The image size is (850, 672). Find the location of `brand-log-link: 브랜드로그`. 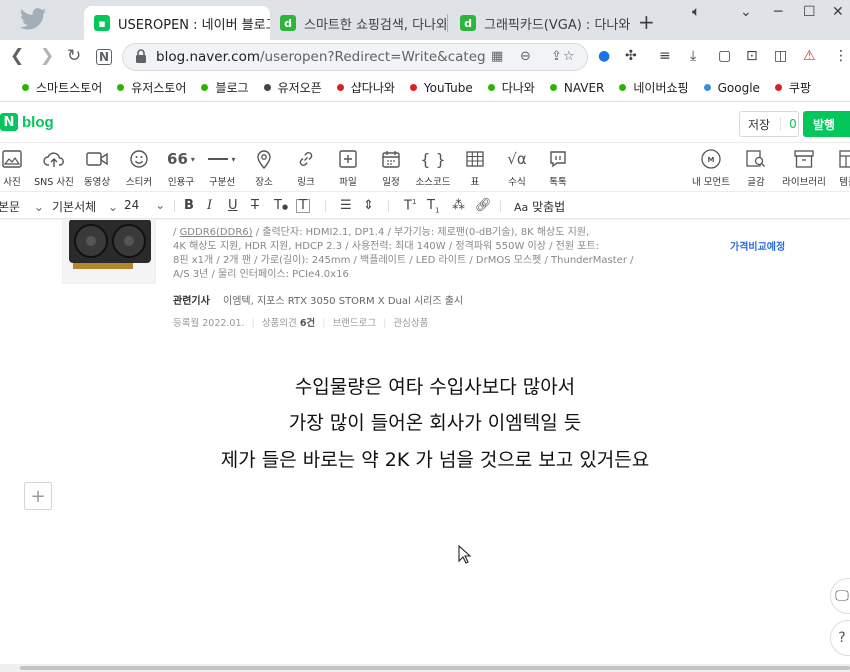

brand-log-link: 브랜드로그 is located at coordinates (354, 323).